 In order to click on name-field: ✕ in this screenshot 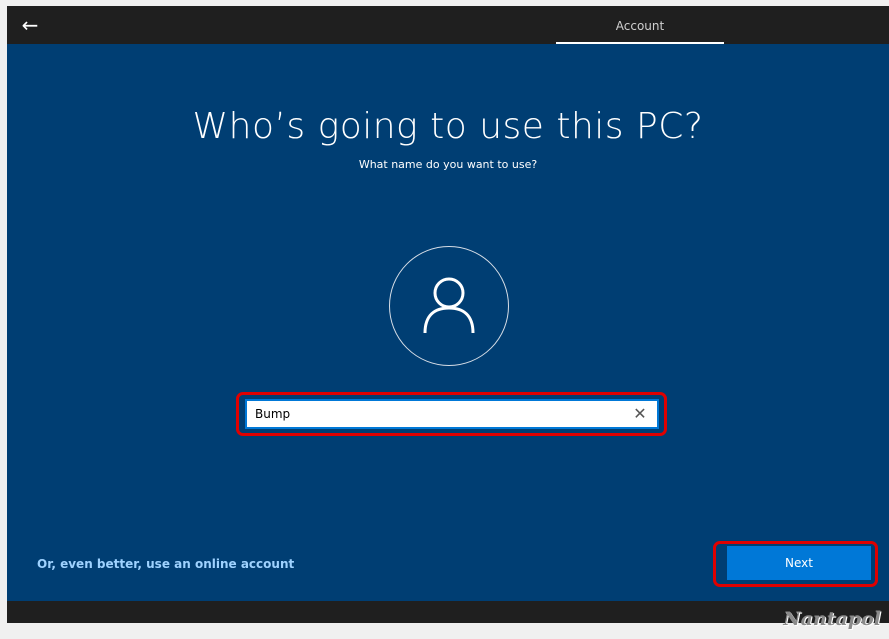, I will do `click(452, 414)`.